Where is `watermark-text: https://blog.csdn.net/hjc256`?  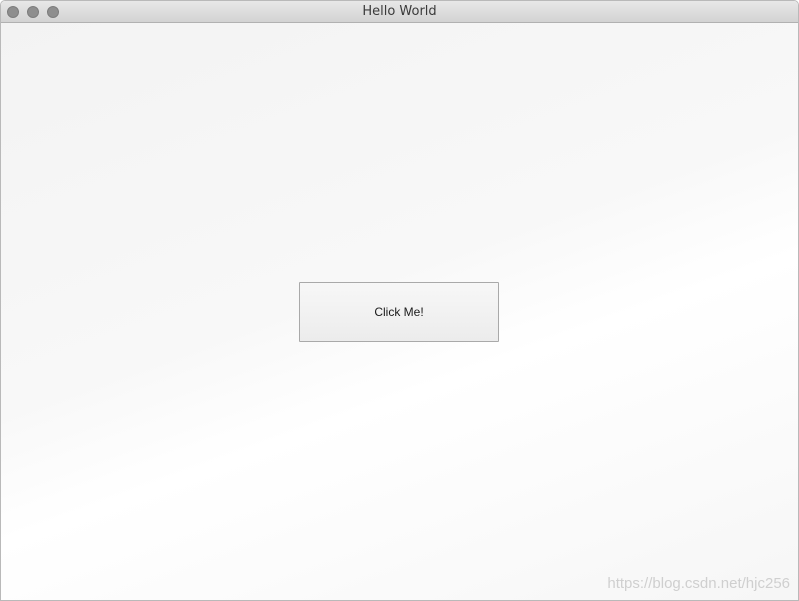 watermark-text: https://blog.csdn.net/hjc256 is located at coordinates (698, 583).